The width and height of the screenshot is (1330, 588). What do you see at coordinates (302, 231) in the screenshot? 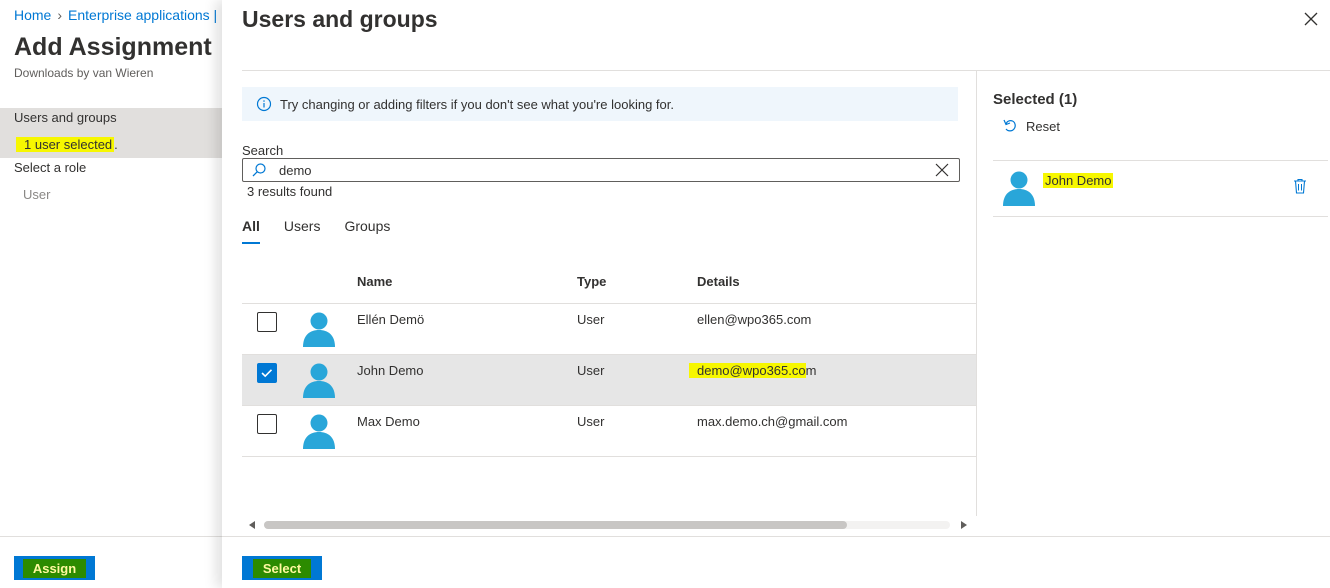
I see `tab-users: Users` at bounding box center [302, 231].